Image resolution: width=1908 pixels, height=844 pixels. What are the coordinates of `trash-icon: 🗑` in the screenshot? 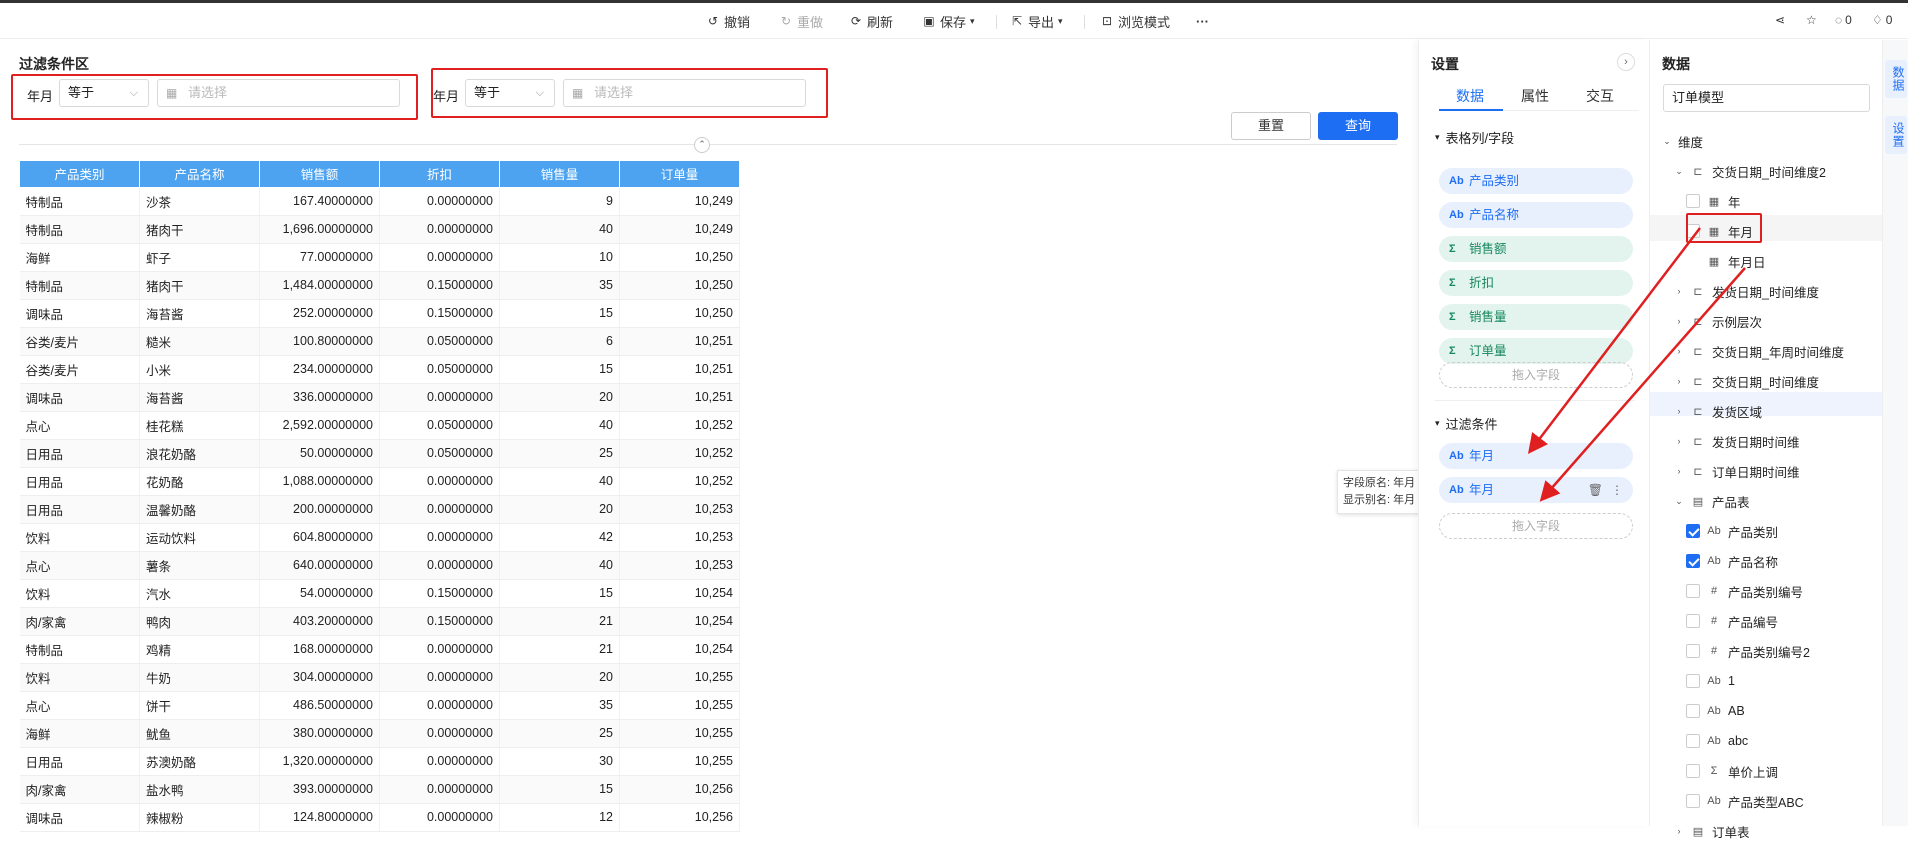 It's located at (1595, 490).